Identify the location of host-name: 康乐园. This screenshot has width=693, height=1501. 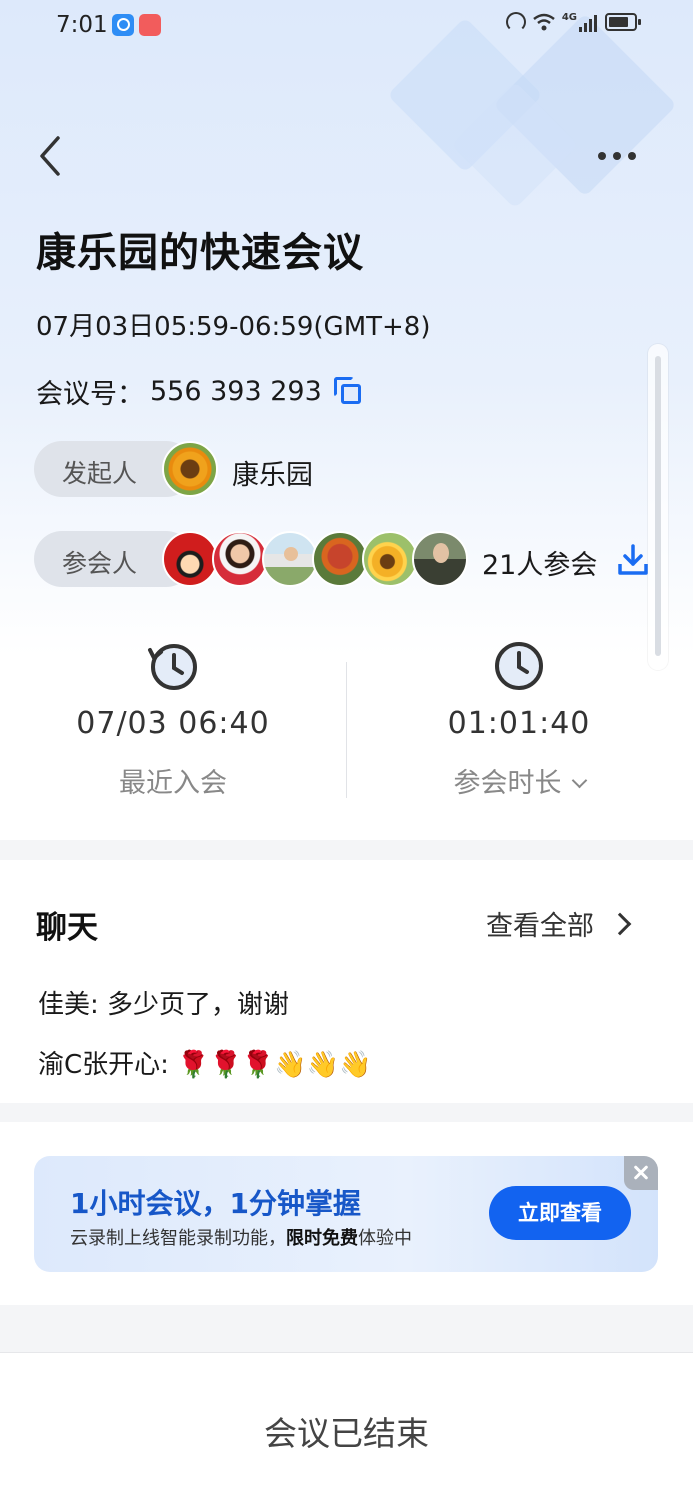
(272, 475).